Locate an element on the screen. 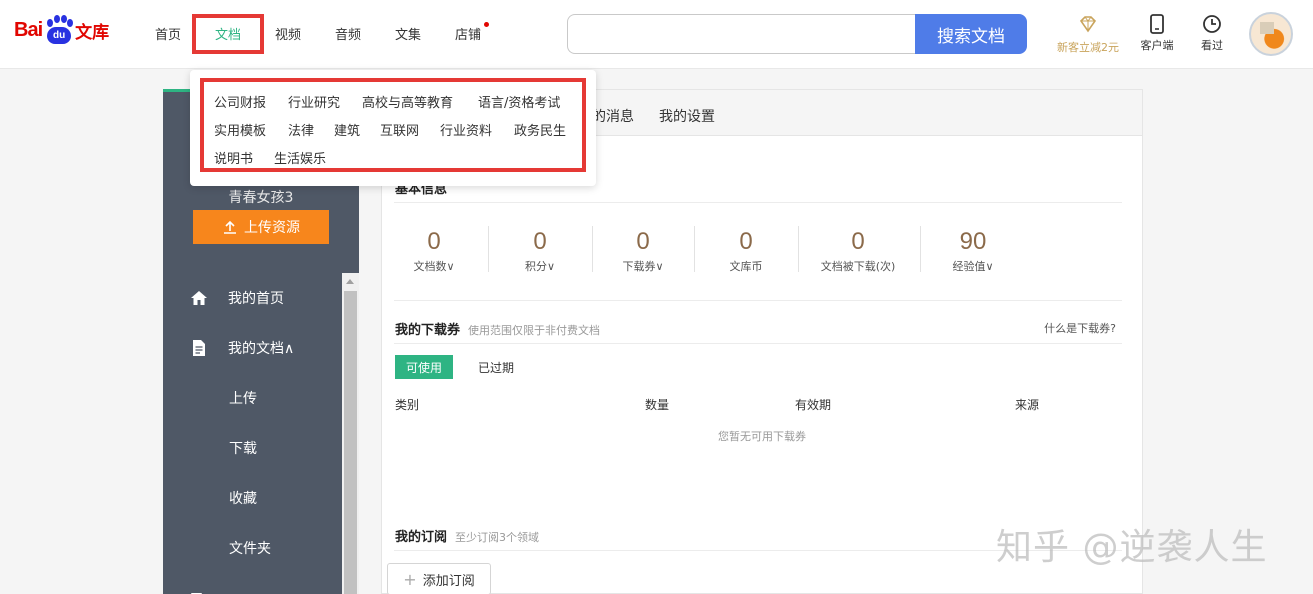  document-icon is located at coordinates (199, 348).